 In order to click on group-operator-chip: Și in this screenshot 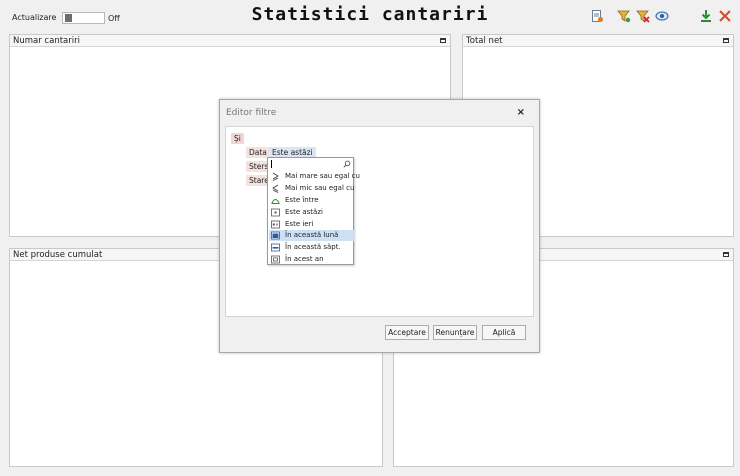, I will do `click(237, 138)`.